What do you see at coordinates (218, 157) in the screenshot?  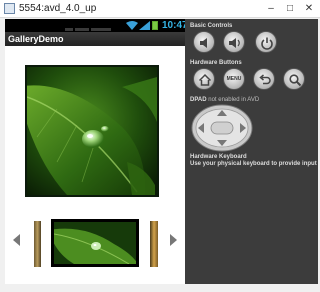 I see `hardware-keyboard-label: Hardware Keyboard` at bounding box center [218, 157].